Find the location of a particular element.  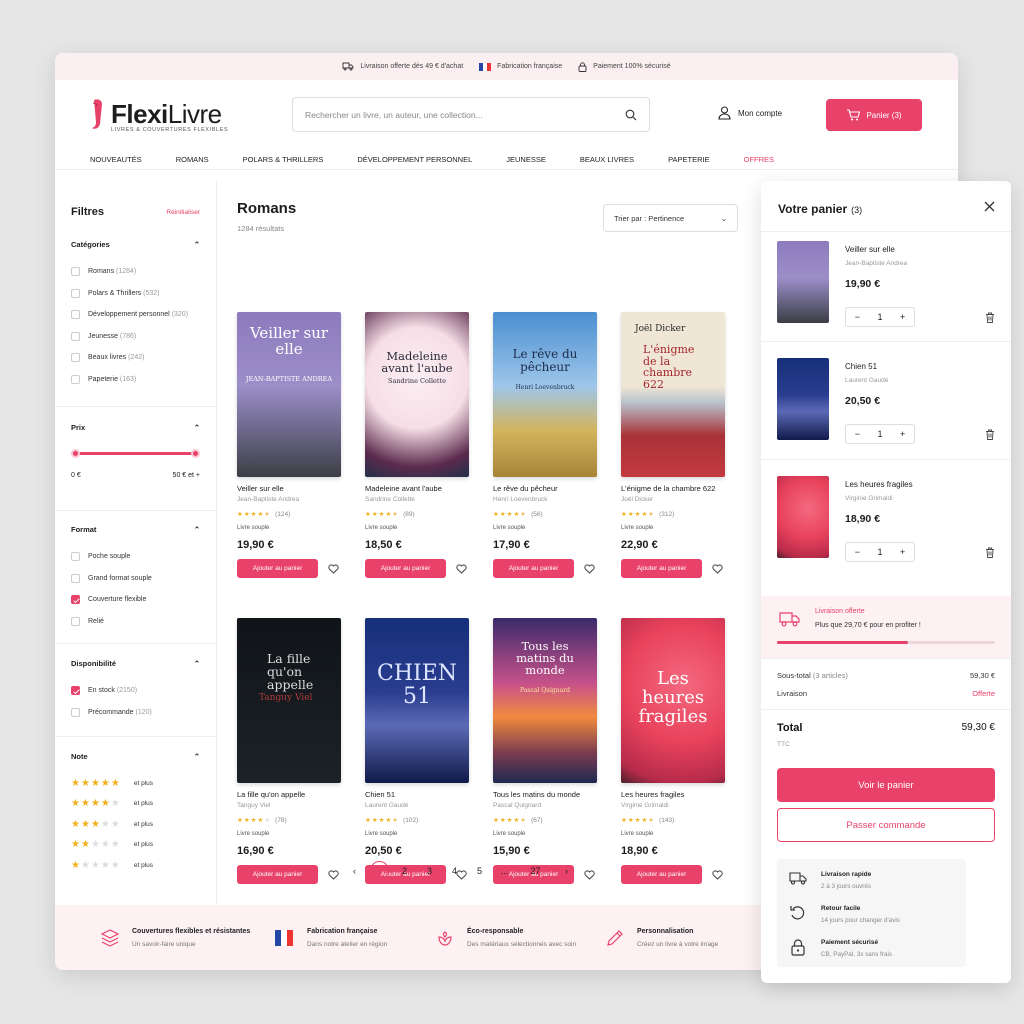

close-icon is located at coordinates (989, 206).